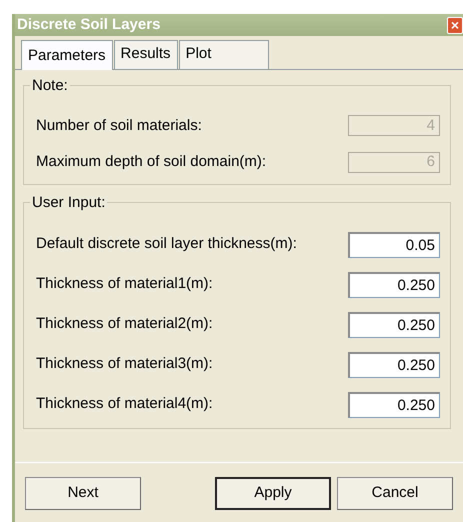  I want to click on window-title: Discrete Soil Layers, so click(88, 24).